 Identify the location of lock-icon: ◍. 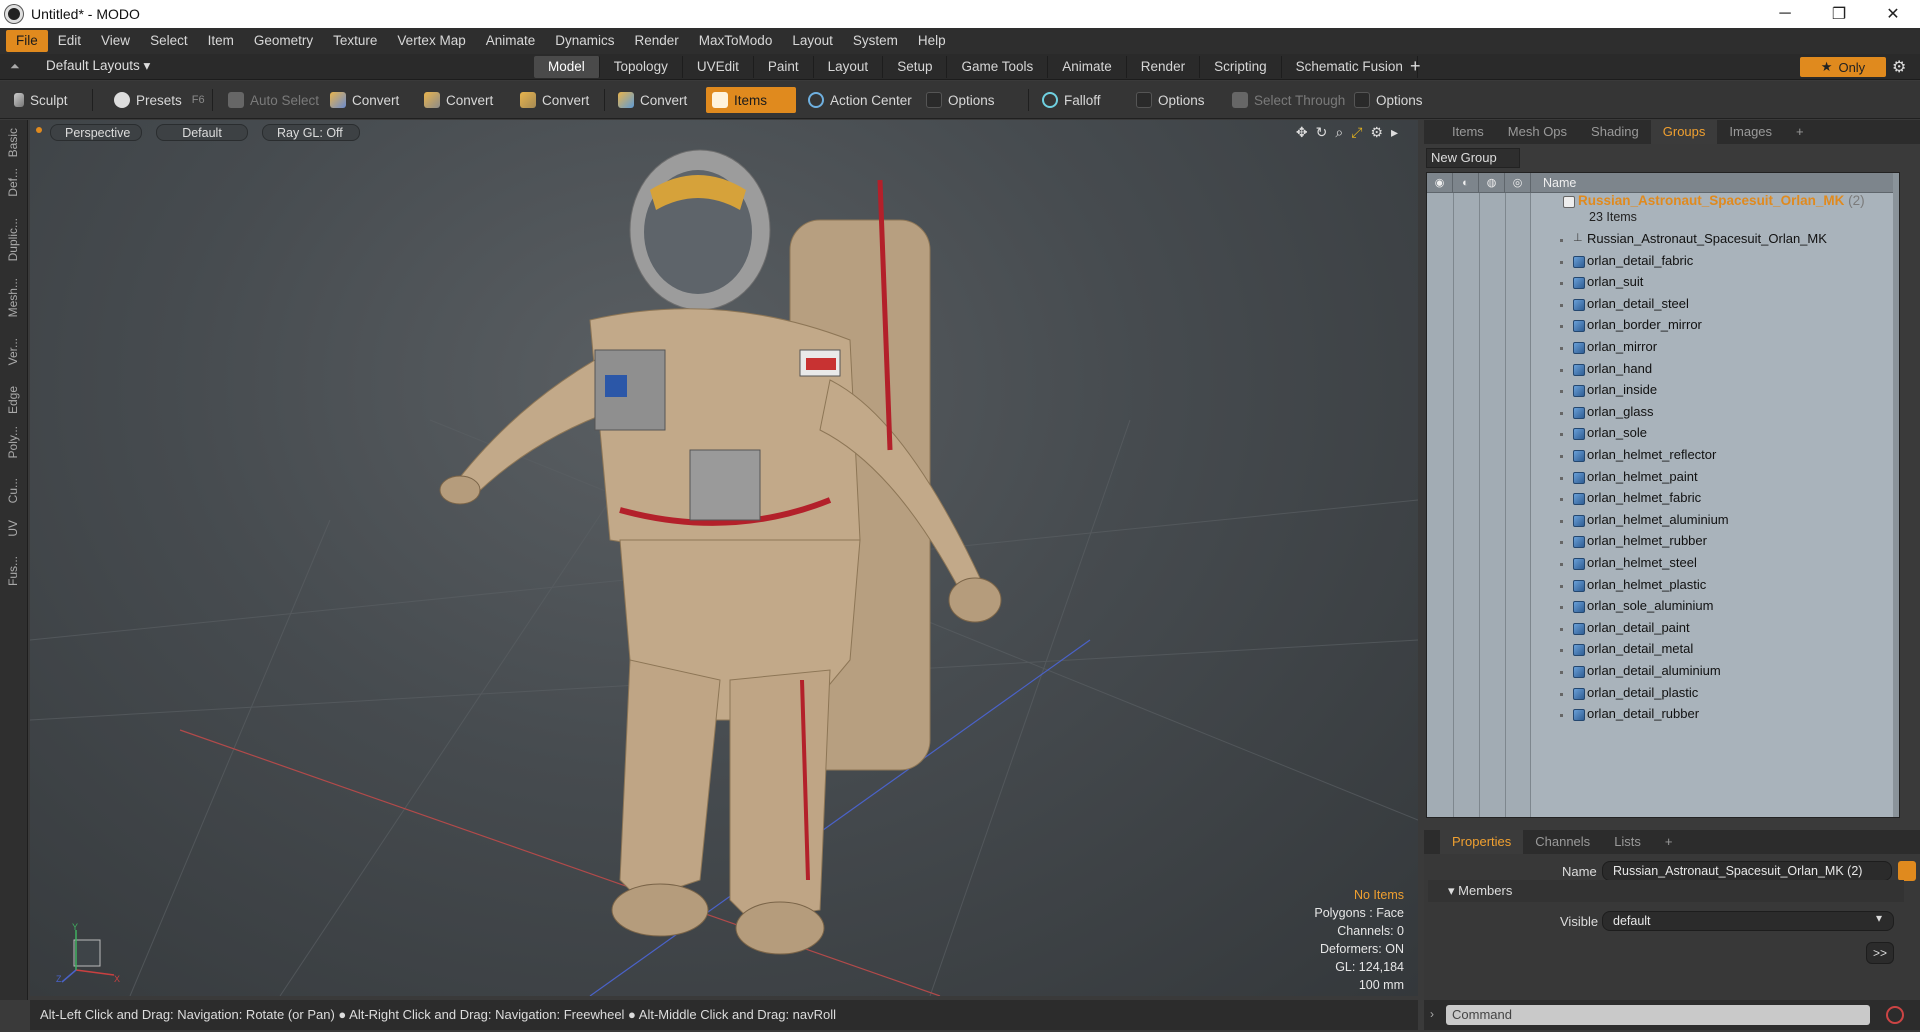
(1492, 183).